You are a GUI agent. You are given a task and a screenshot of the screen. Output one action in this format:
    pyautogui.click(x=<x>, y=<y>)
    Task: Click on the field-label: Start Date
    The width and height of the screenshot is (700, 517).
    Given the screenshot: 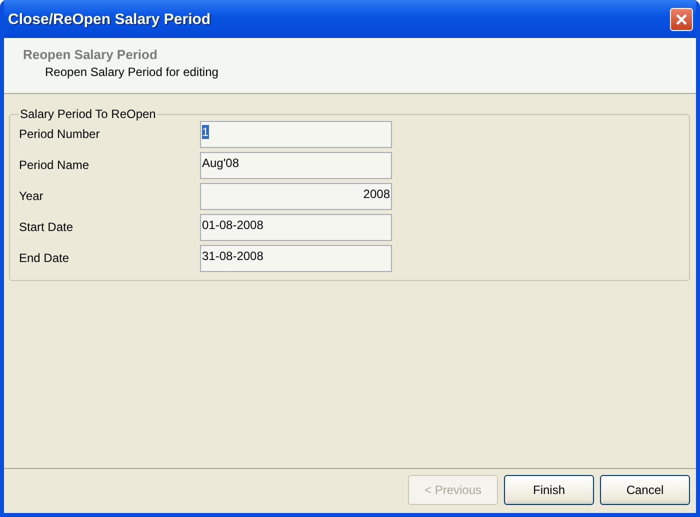 What is the action you would take?
    pyautogui.click(x=46, y=227)
    